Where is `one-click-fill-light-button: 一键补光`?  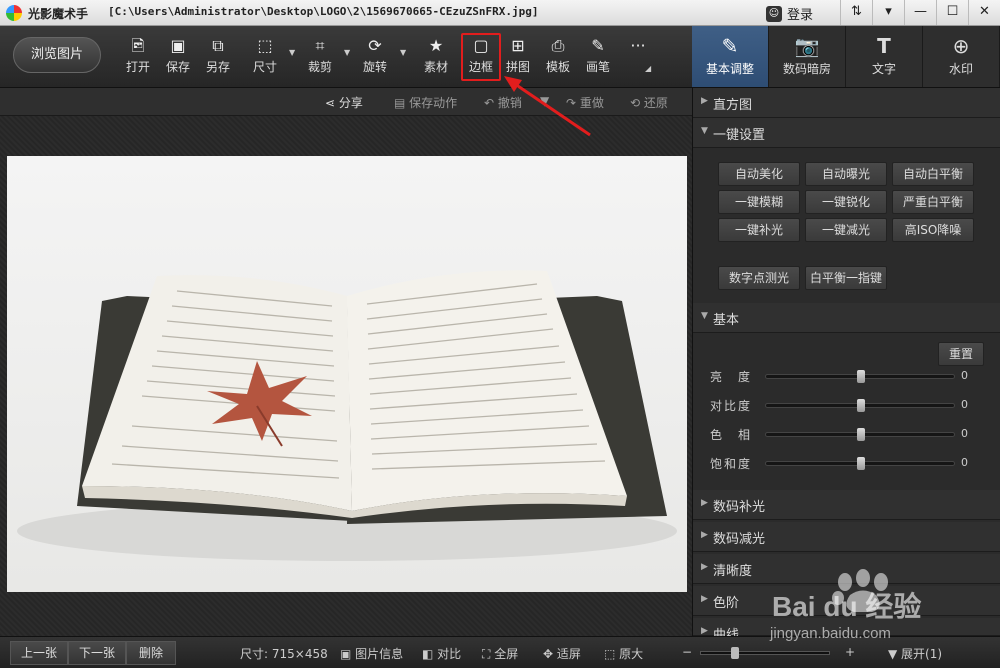 one-click-fill-light-button: 一键补光 is located at coordinates (759, 230).